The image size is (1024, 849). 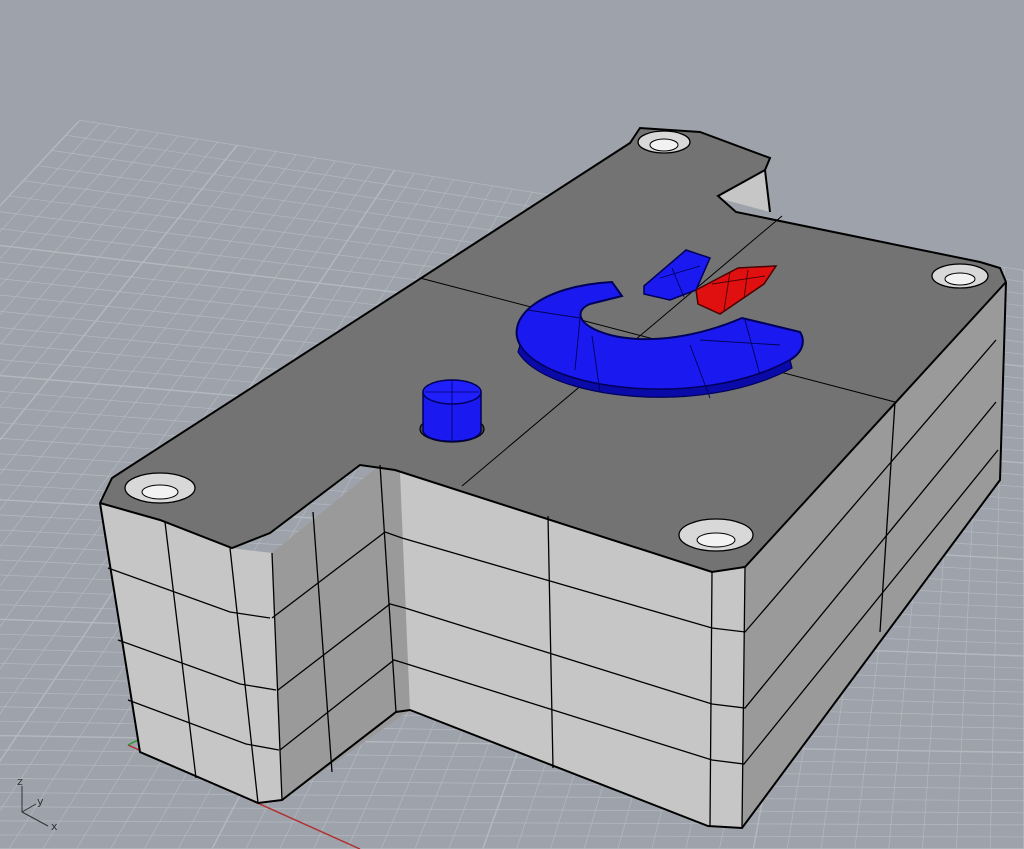 I want to click on gizmo-y-label: y, so click(x=40, y=801).